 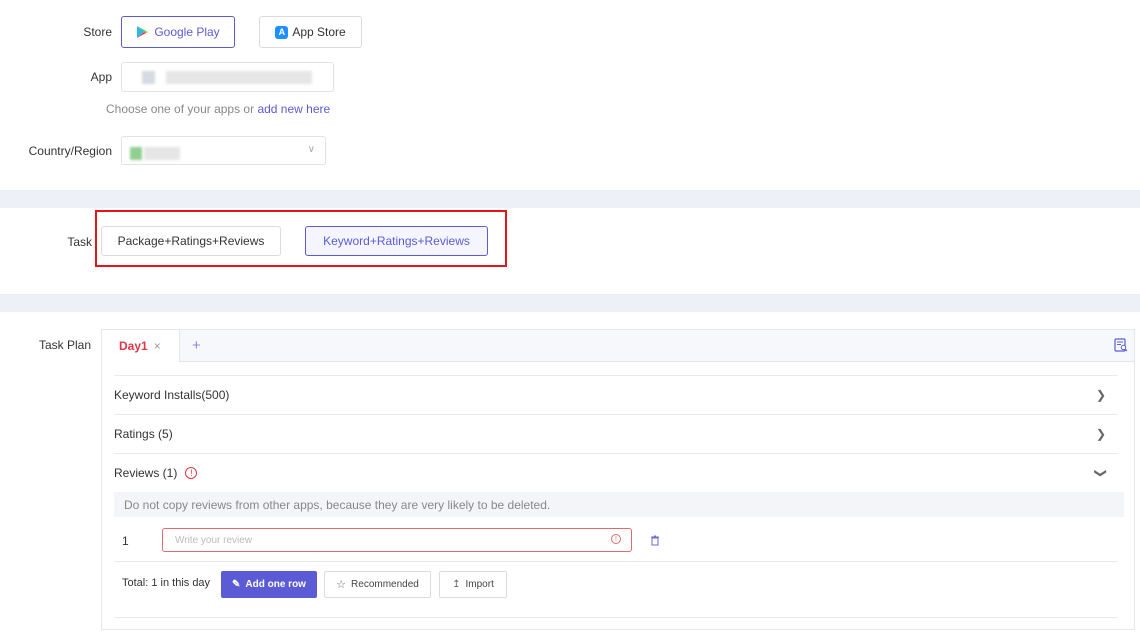 I want to click on delete-row-icon, so click(x=655, y=540).